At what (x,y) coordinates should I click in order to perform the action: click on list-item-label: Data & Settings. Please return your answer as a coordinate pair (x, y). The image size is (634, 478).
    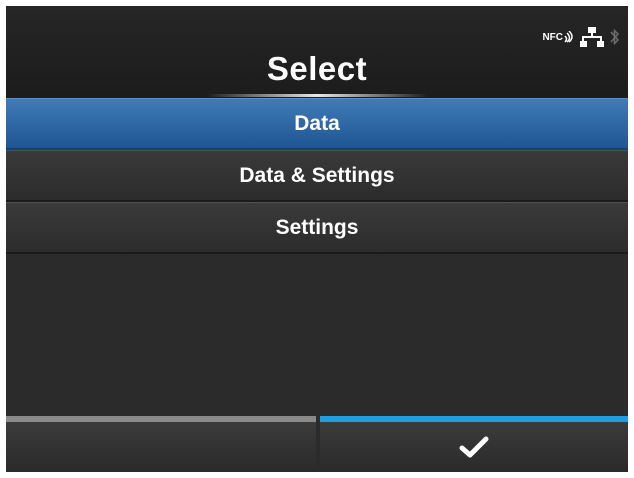
    Looking at the image, I should click on (317, 175).